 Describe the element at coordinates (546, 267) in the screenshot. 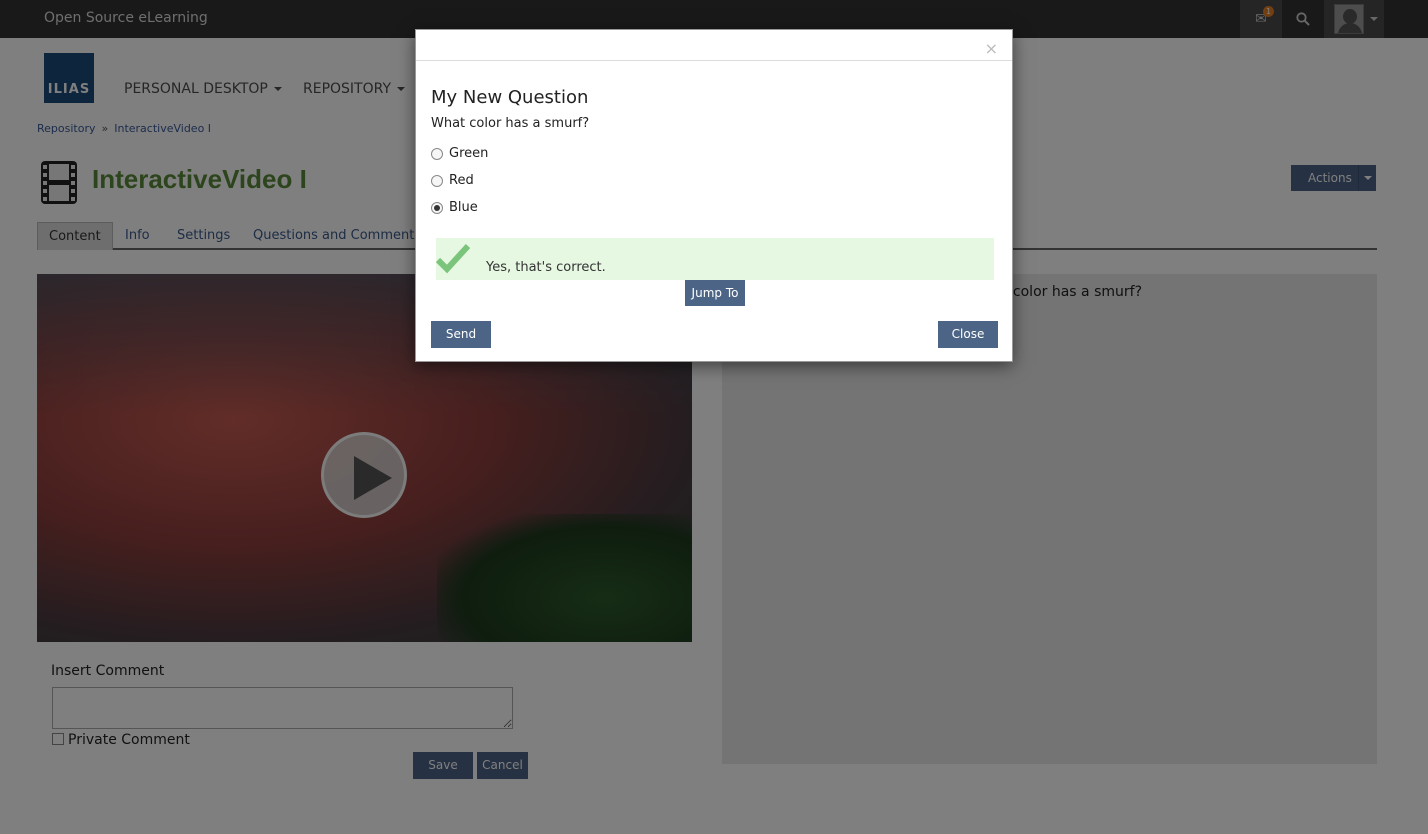

I see `feedback-text: Yes, that's correct.` at that location.